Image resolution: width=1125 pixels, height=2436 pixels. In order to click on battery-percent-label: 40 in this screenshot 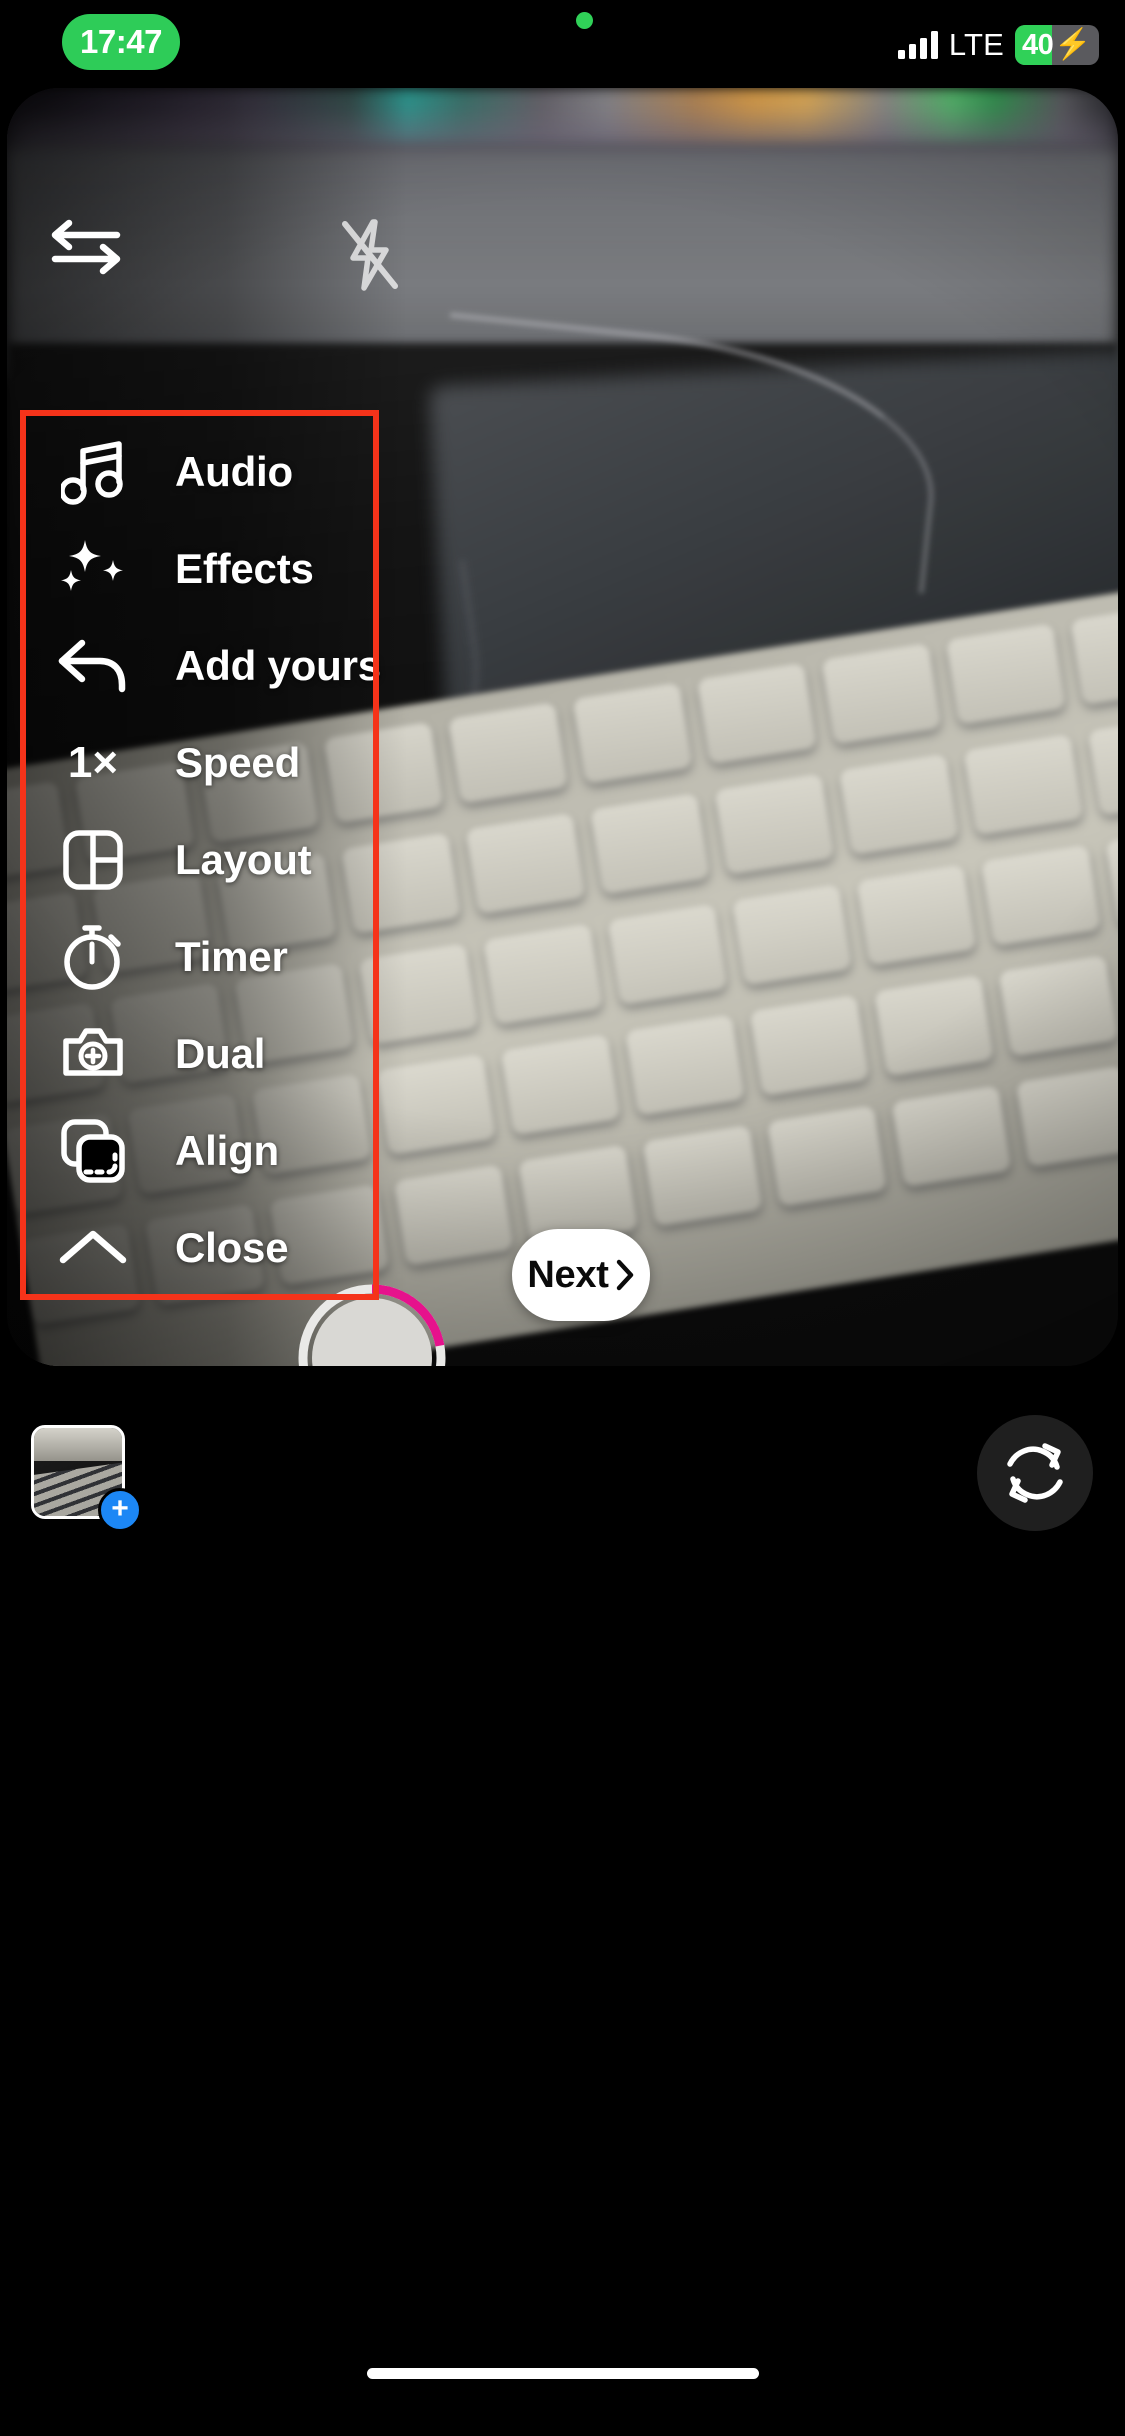, I will do `click(1038, 44)`.